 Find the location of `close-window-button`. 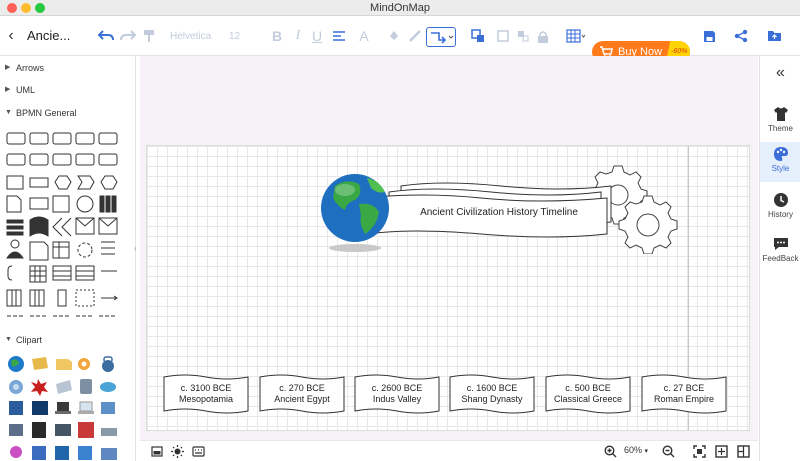

close-window-button is located at coordinates (12, 8).